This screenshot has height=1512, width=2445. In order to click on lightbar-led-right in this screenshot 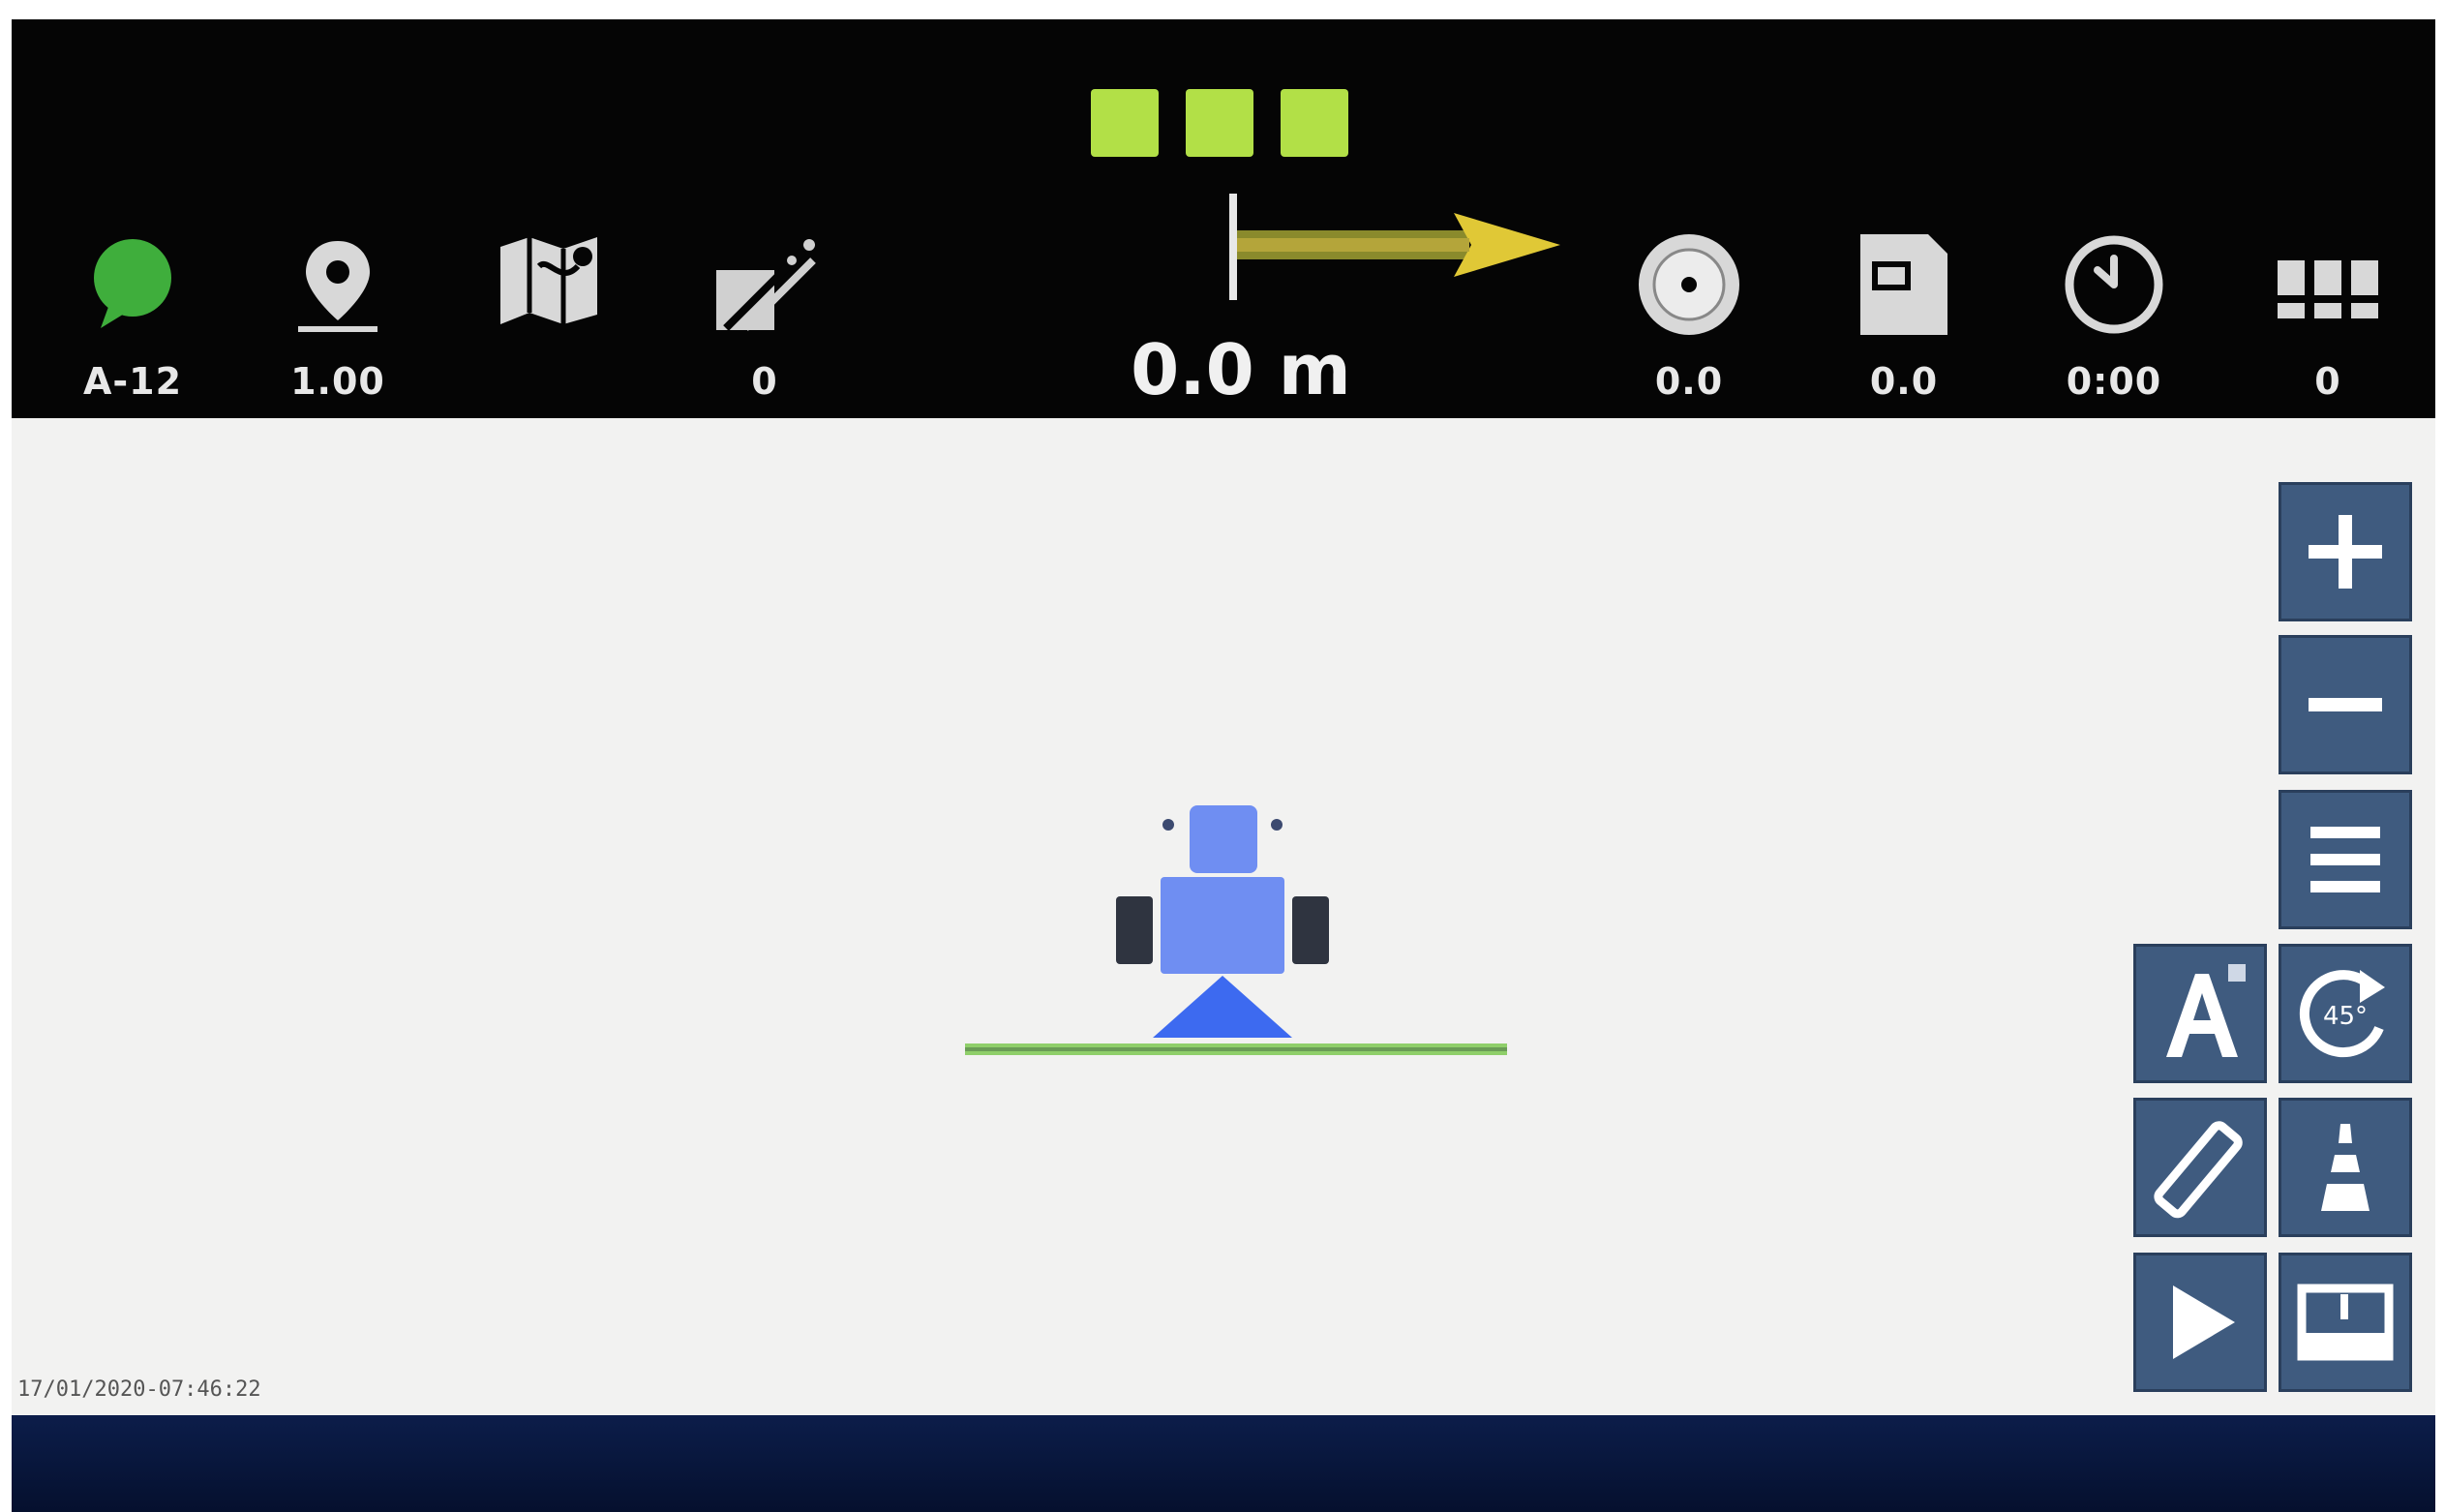, I will do `click(1314, 123)`.